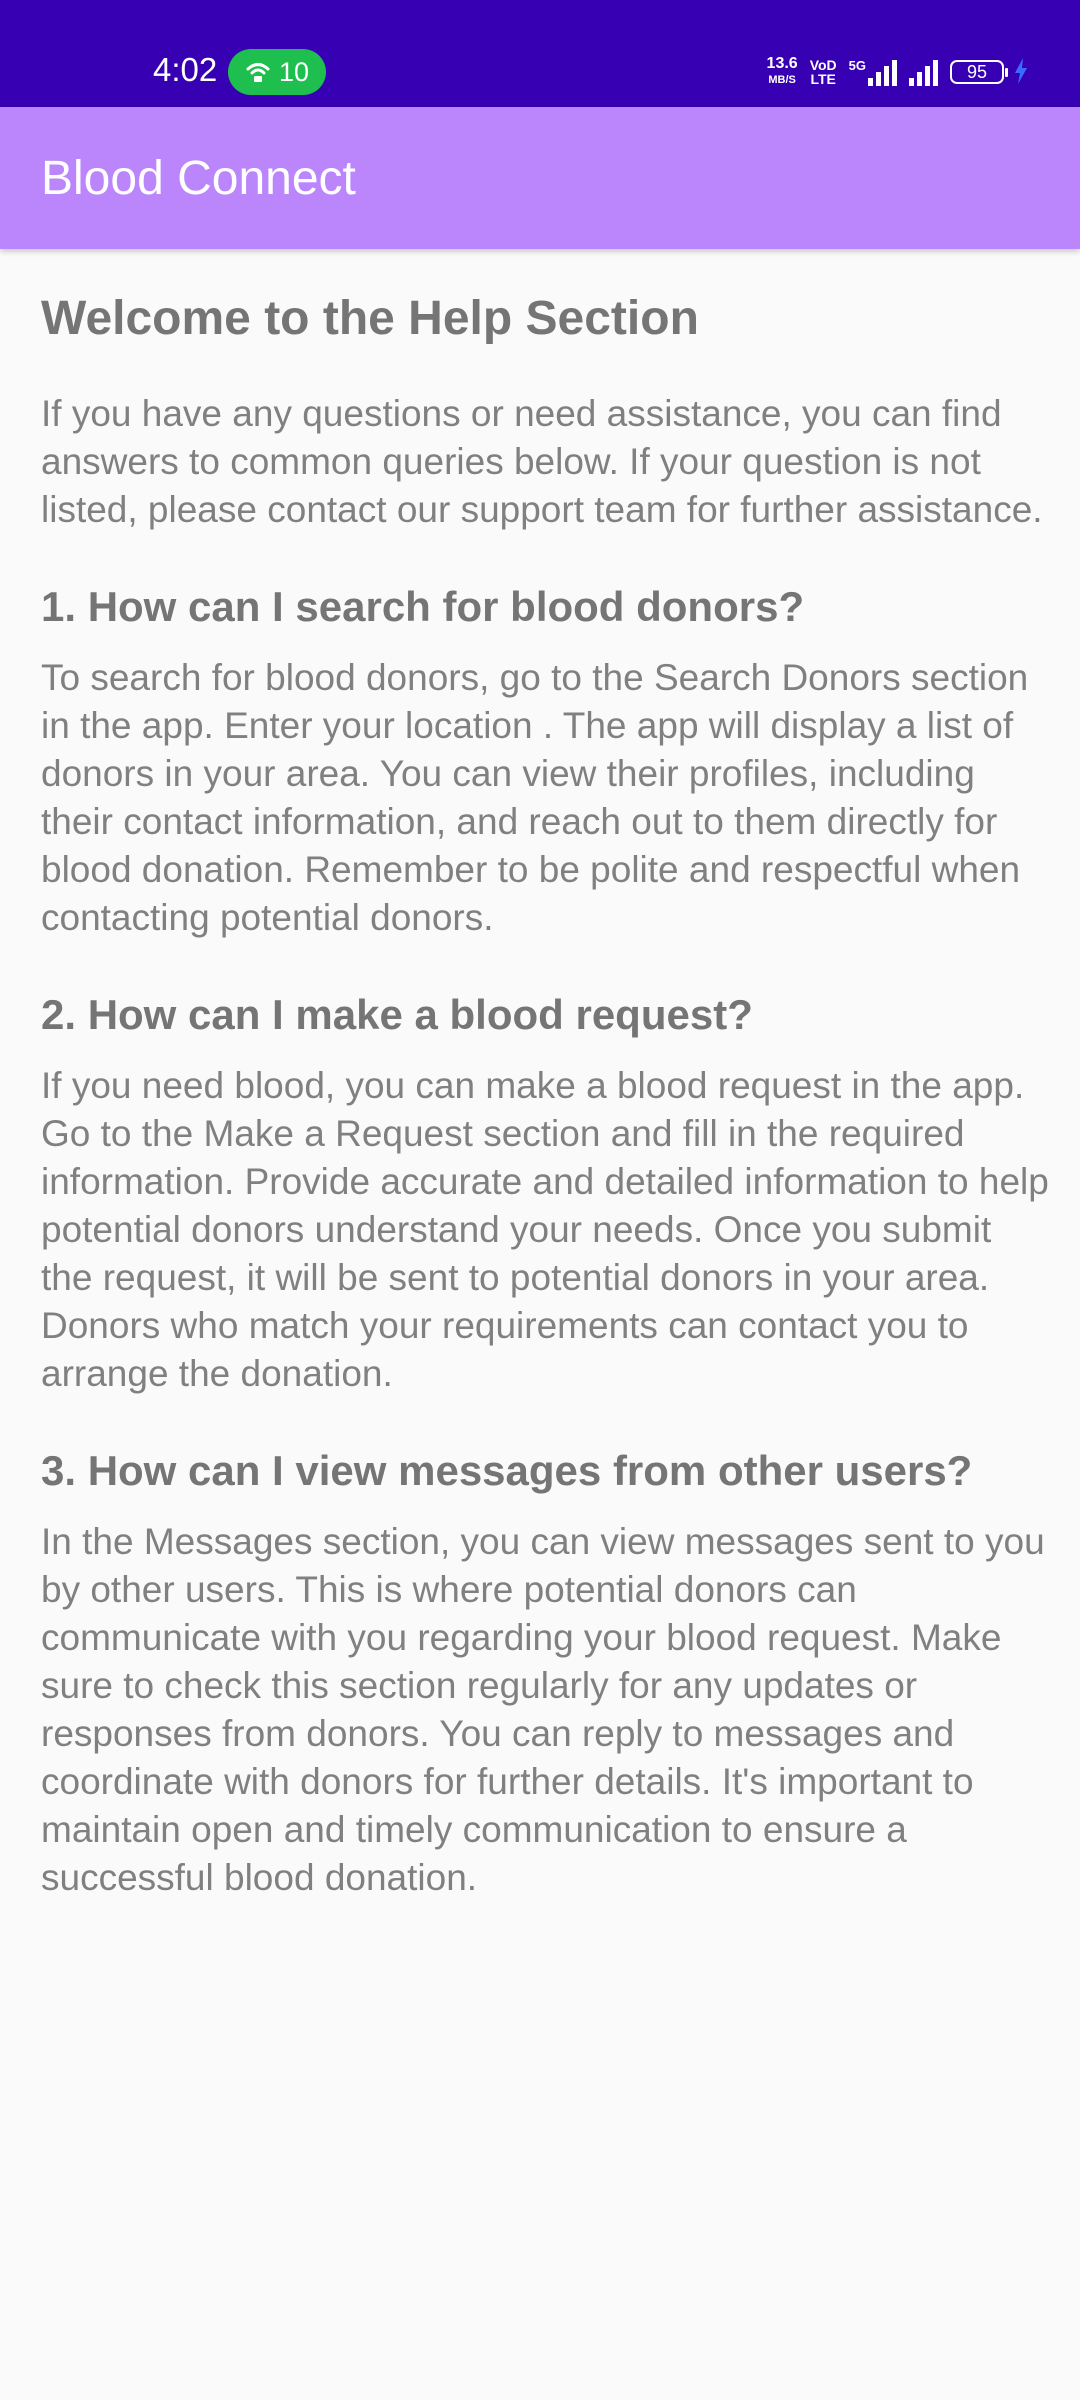 The image size is (1080, 2400). Describe the element at coordinates (185, 69) in the screenshot. I see `status-time: 4:02` at that location.